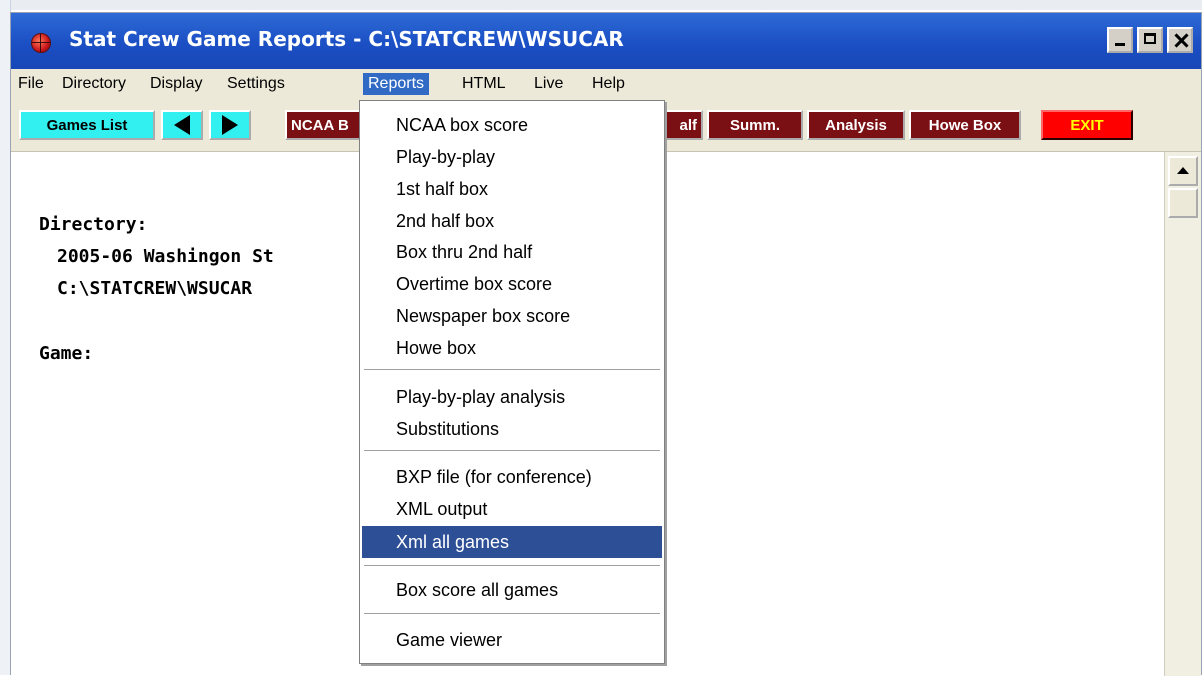 Image resolution: width=1202 pixels, height=676 pixels. Describe the element at coordinates (256, 84) in the screenshot. I see `menu-settings: Settings` at that location.